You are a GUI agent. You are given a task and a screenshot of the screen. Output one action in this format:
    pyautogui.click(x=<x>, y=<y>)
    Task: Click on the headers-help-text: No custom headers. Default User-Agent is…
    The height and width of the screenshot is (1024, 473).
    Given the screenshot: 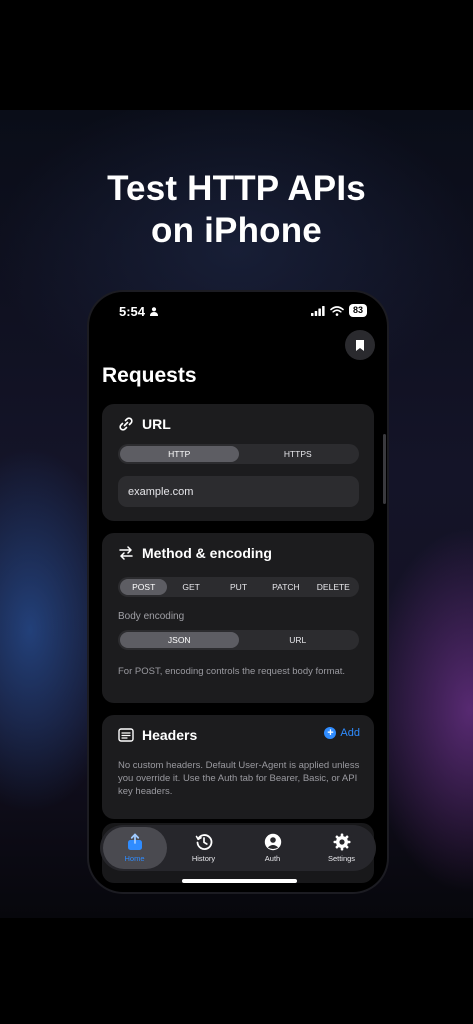 What is the action you would take?
    pyautogui.click(x=239, y=778)
    